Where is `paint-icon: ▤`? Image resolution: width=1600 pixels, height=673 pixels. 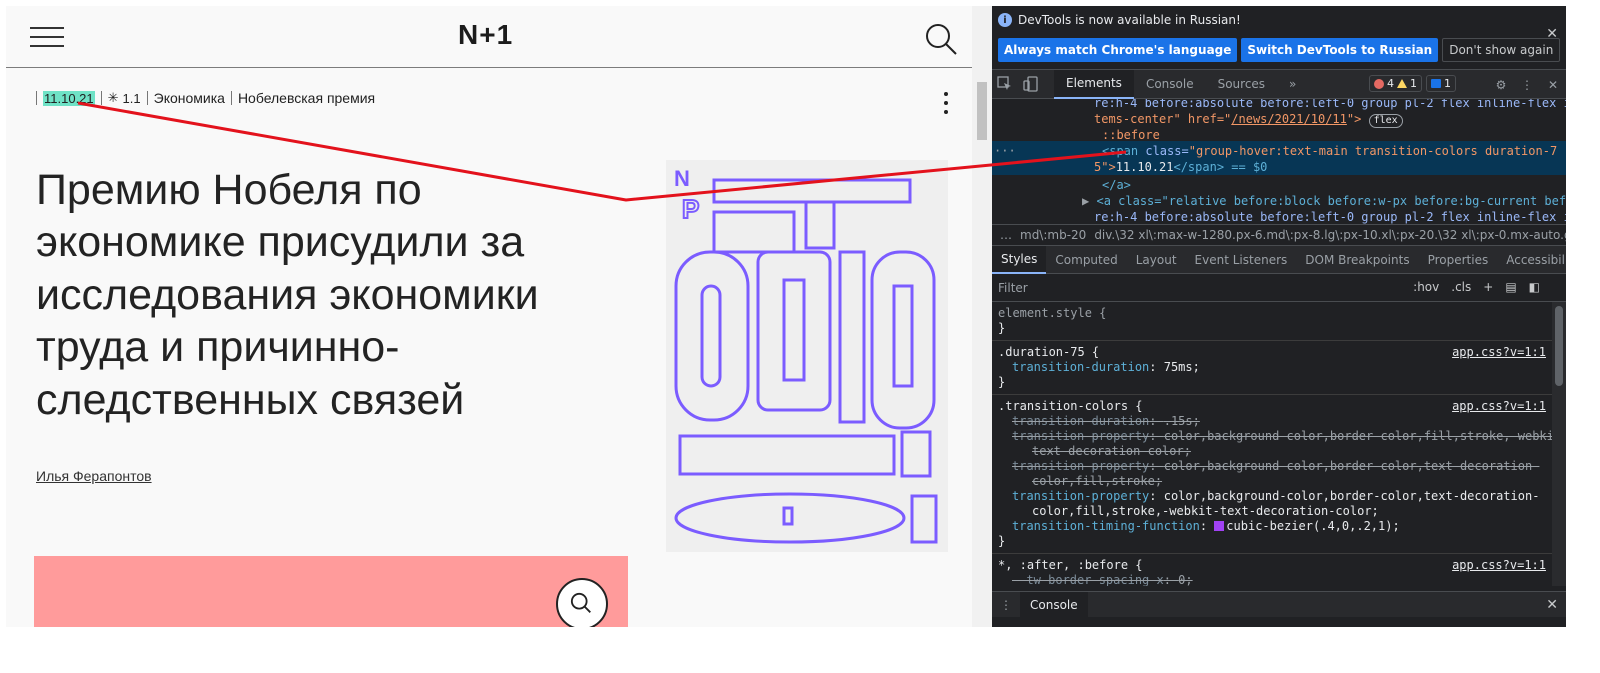
paint-icon: ▤ is located at coordinates (1510, 287).